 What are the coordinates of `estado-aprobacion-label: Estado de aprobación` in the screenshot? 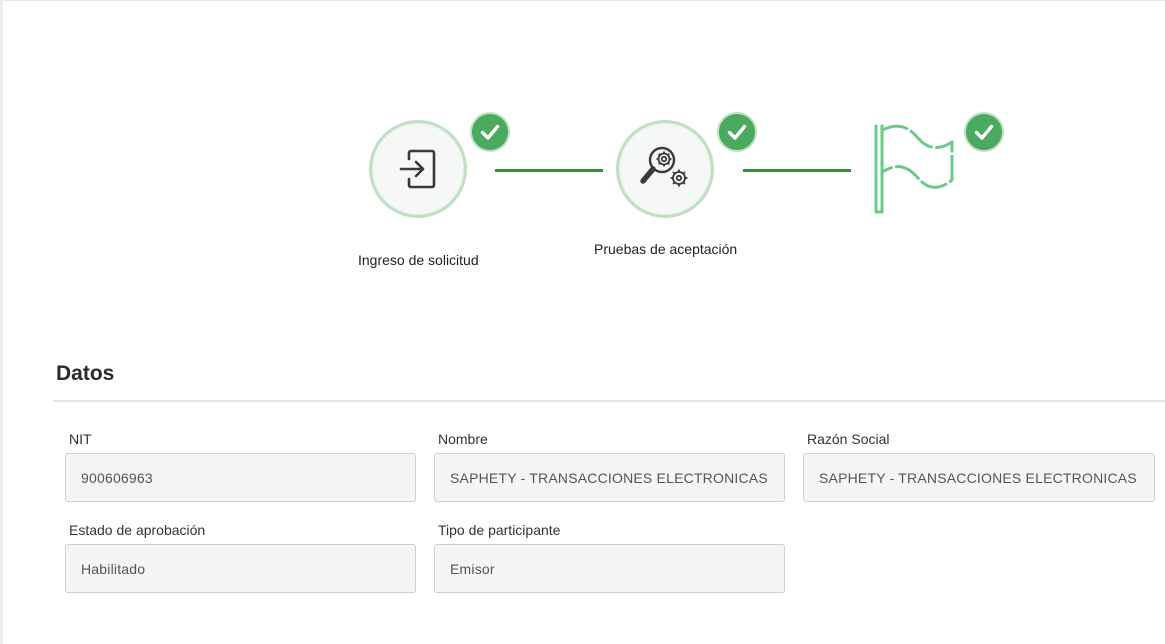 It's located at (137, 530).